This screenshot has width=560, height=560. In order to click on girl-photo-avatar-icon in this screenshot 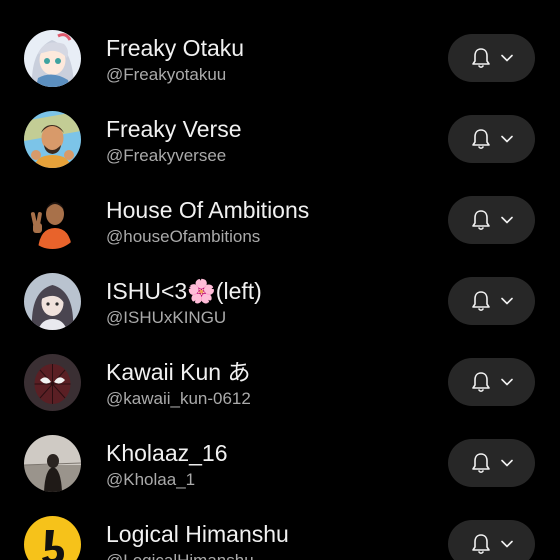, I will do `click(52, 301)`.